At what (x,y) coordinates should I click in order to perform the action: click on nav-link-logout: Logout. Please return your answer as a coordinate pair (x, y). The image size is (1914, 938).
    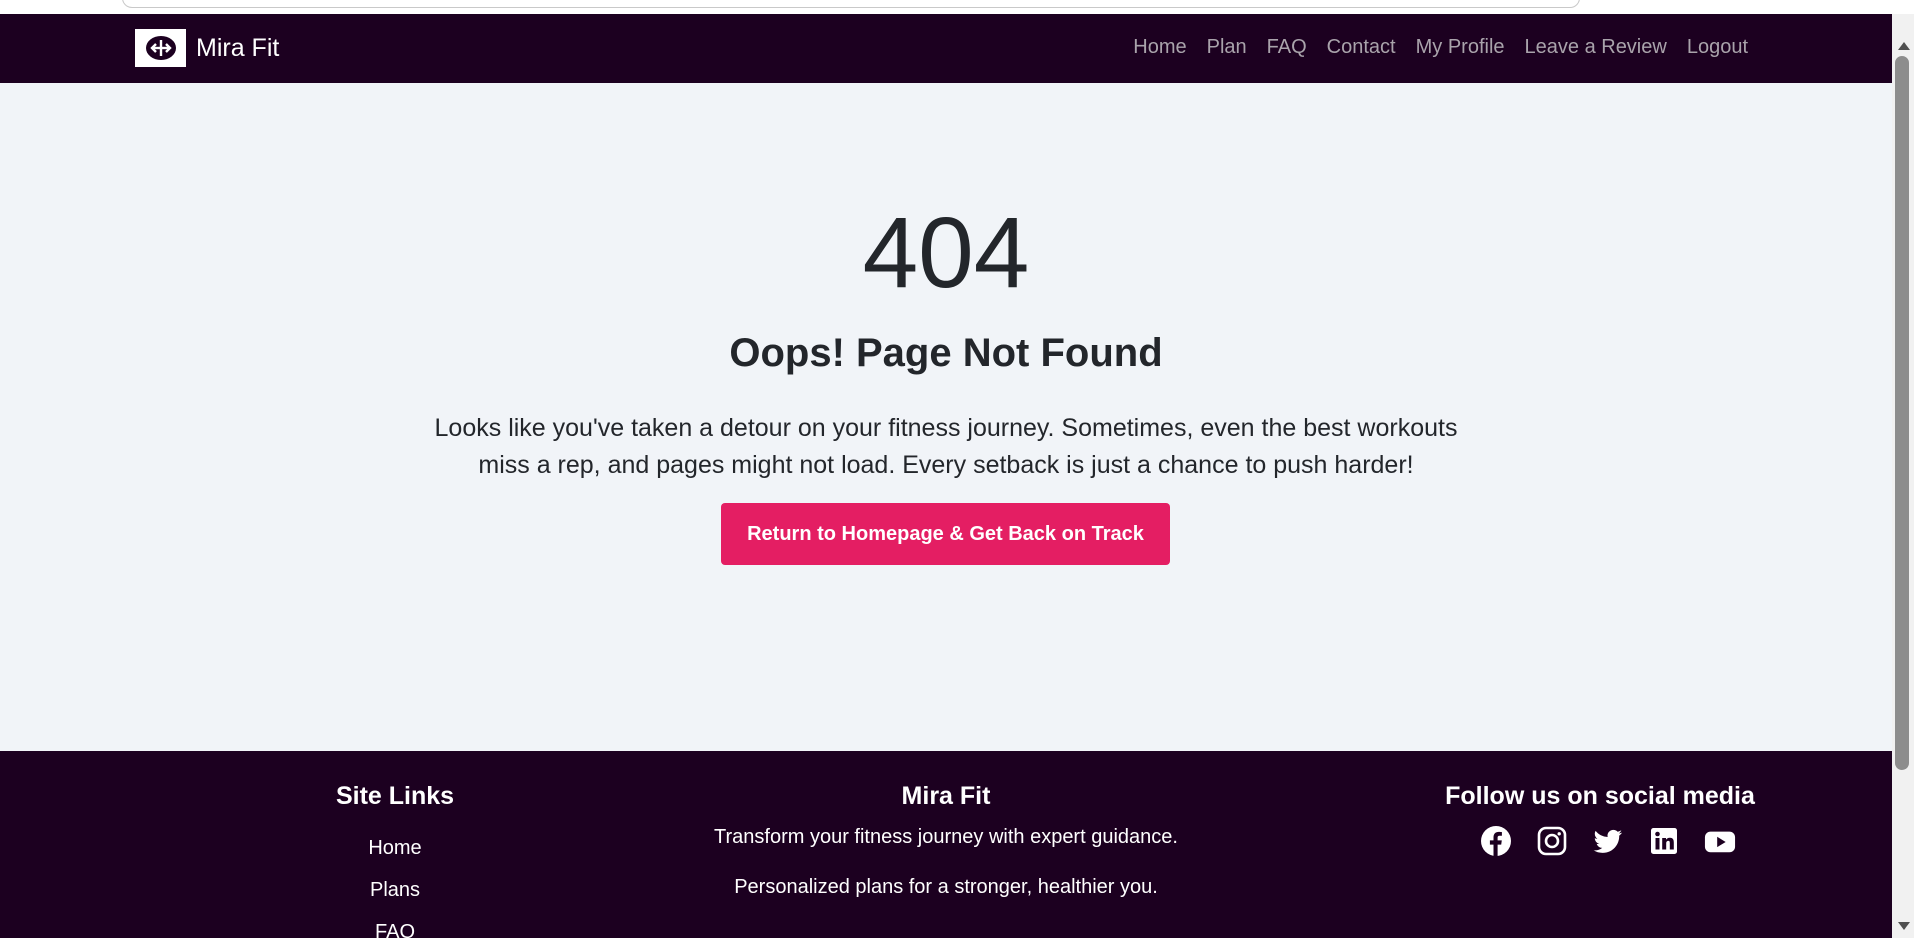
    Looking at the image, I should click on (1717, 47).